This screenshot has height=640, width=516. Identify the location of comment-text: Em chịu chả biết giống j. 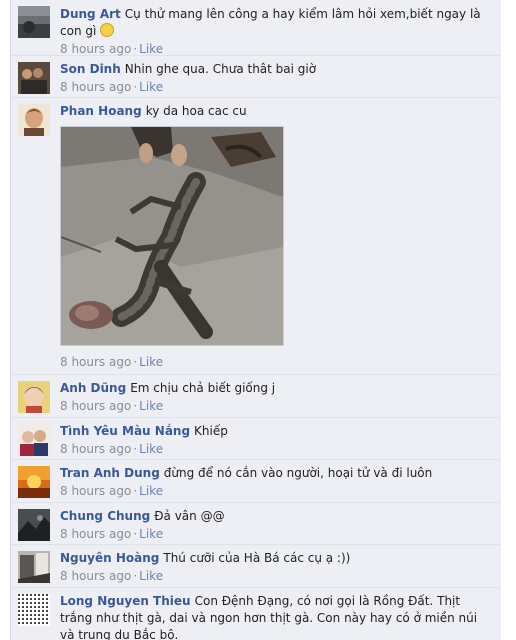
(203, 388).